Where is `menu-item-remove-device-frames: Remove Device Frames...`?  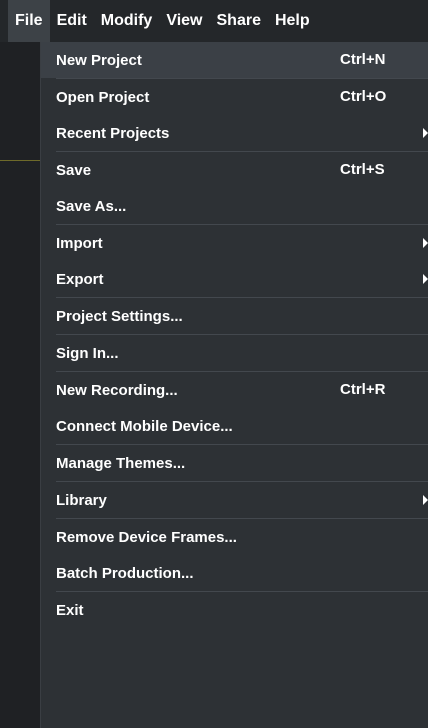
menu-item-remove-device-frames: Remove Device Frames... is located at coordinates (234, 537).